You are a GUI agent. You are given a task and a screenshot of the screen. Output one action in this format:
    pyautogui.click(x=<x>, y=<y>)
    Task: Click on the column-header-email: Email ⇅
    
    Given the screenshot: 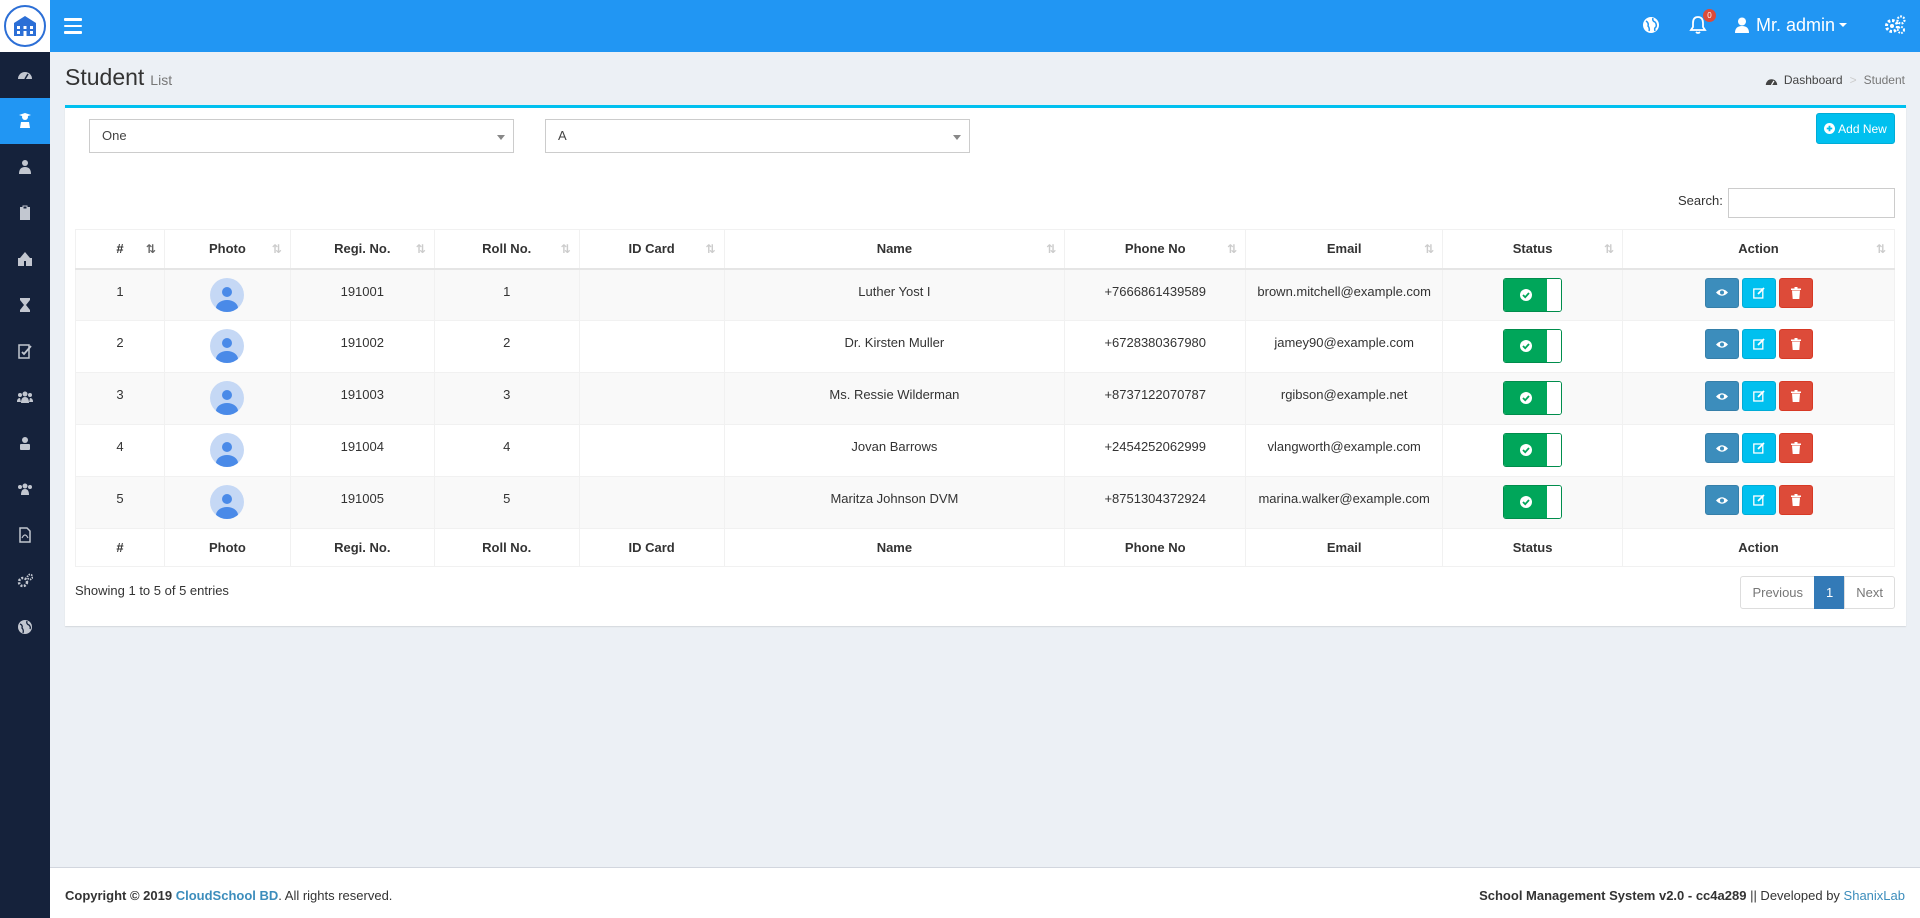 What is the action you would take?
    pyautogui.click(x=1344, y=249)
    